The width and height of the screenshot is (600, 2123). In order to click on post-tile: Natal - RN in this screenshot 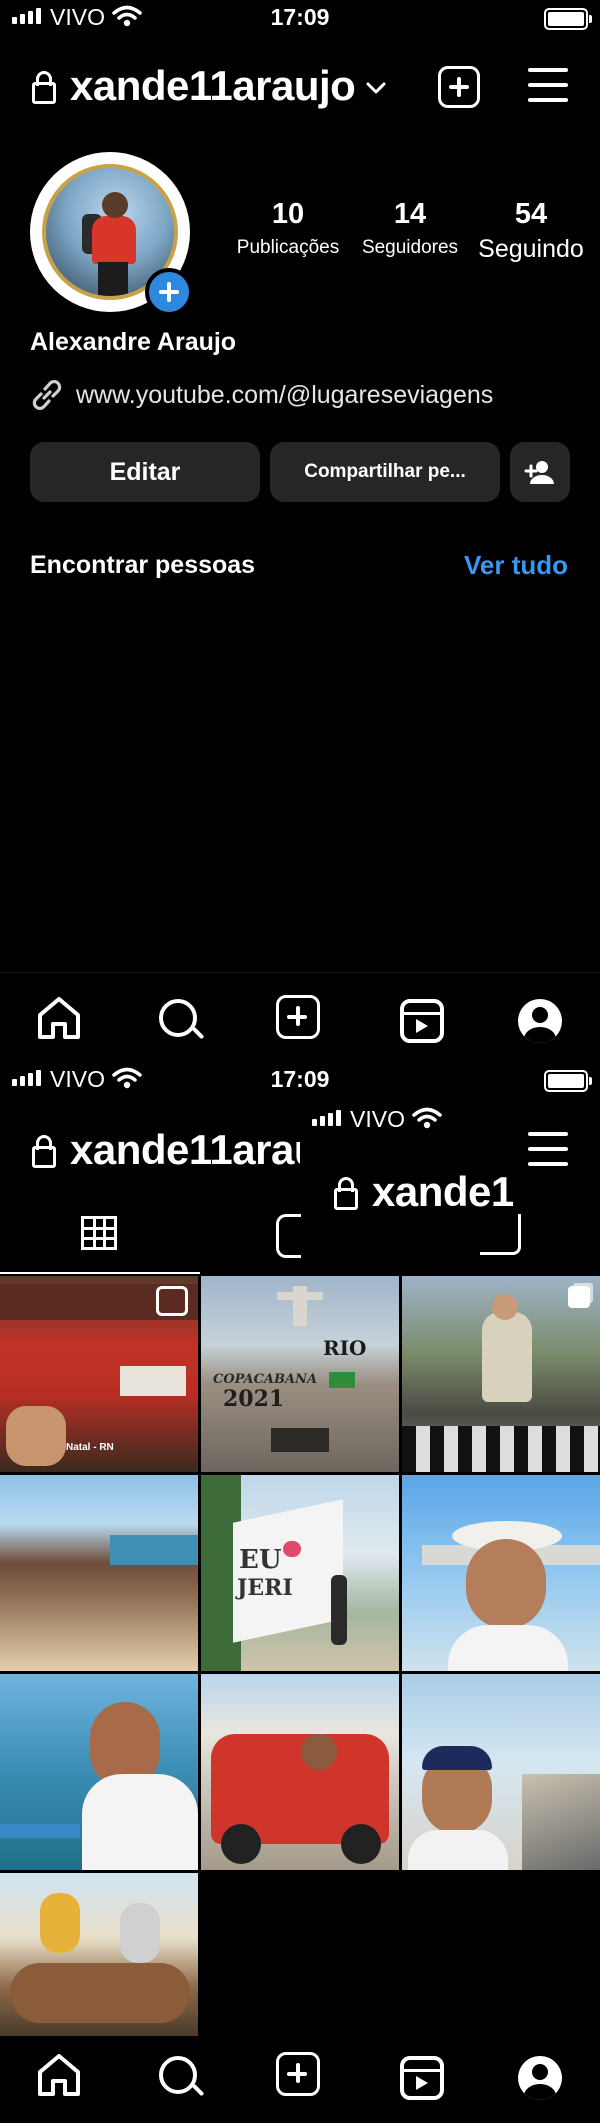, I will do `click(99, 1374)`.